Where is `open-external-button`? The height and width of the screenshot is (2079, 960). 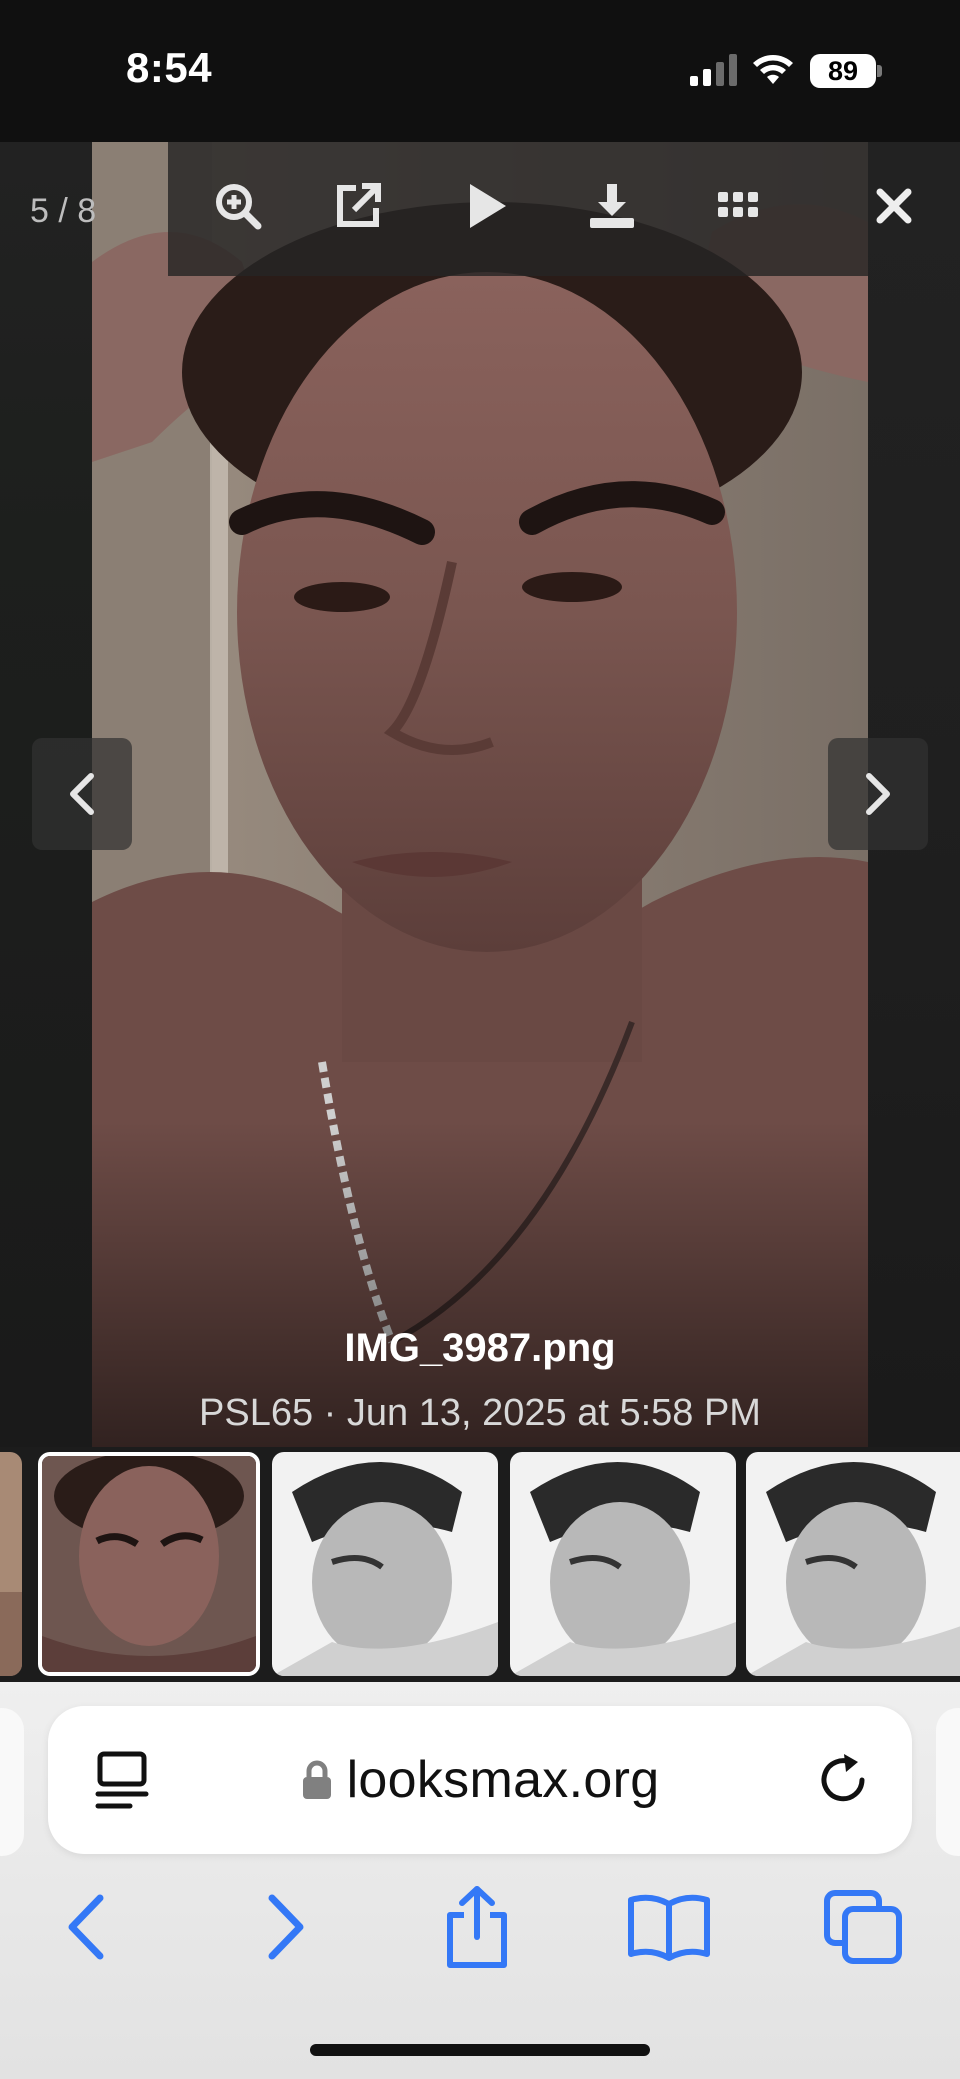 open-external-button is located at coordinates (358, 206).